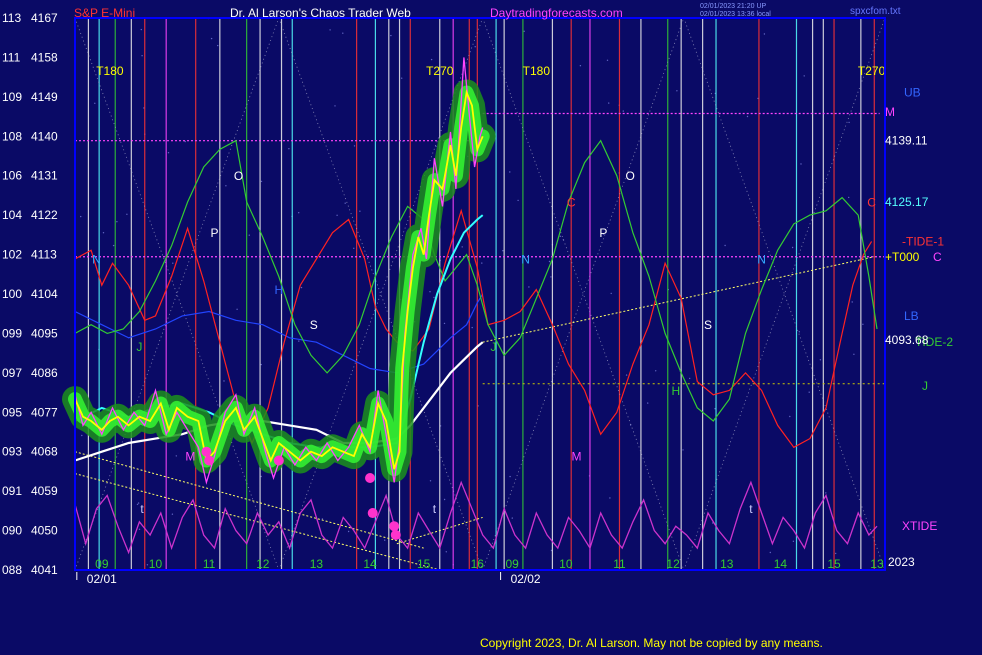  I want to click on y-tick-price-12: 4149, so click(44, 97).